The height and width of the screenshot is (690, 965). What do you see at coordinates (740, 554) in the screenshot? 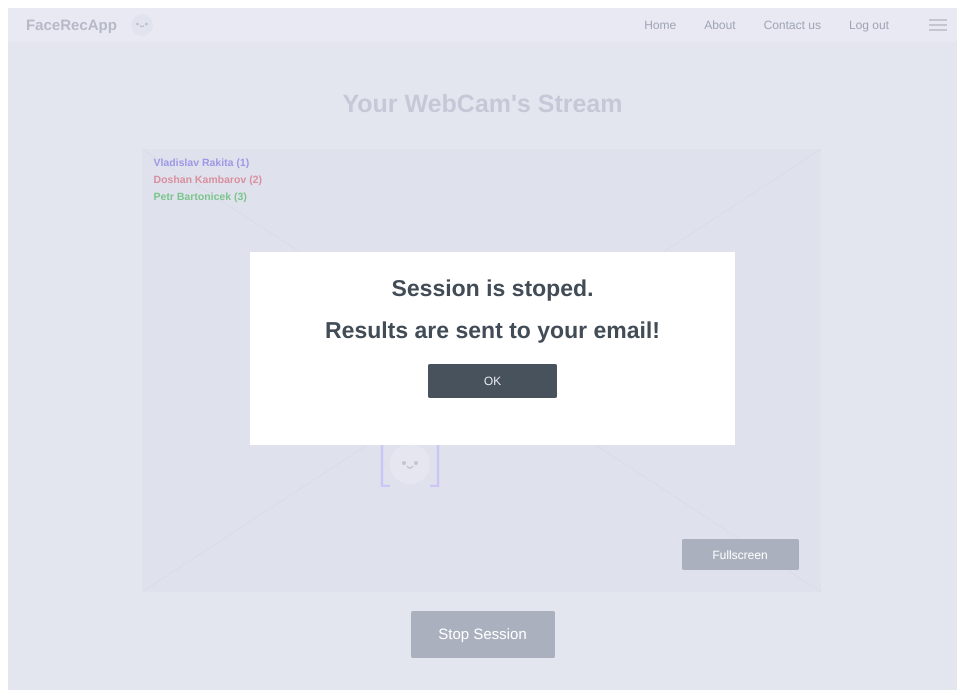
I see `fullscreen-button: Fullscreen` at bounding box center [740, 554].